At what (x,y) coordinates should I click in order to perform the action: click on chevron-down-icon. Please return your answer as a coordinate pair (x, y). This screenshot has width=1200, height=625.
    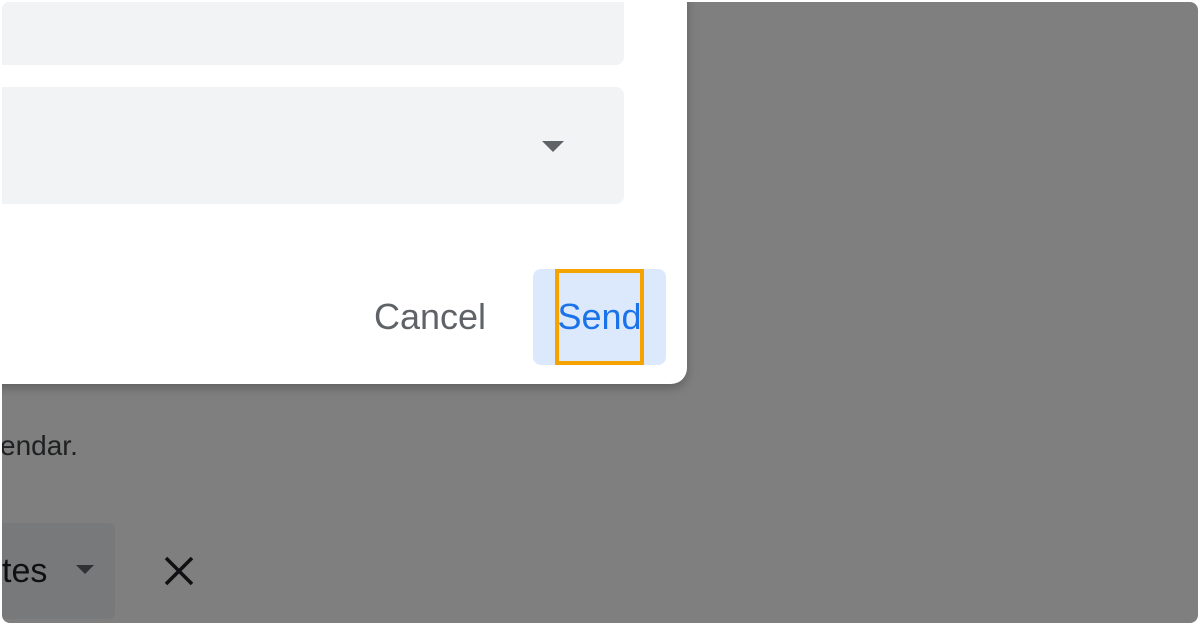
    Looking at the image, I should click on (553, 146).